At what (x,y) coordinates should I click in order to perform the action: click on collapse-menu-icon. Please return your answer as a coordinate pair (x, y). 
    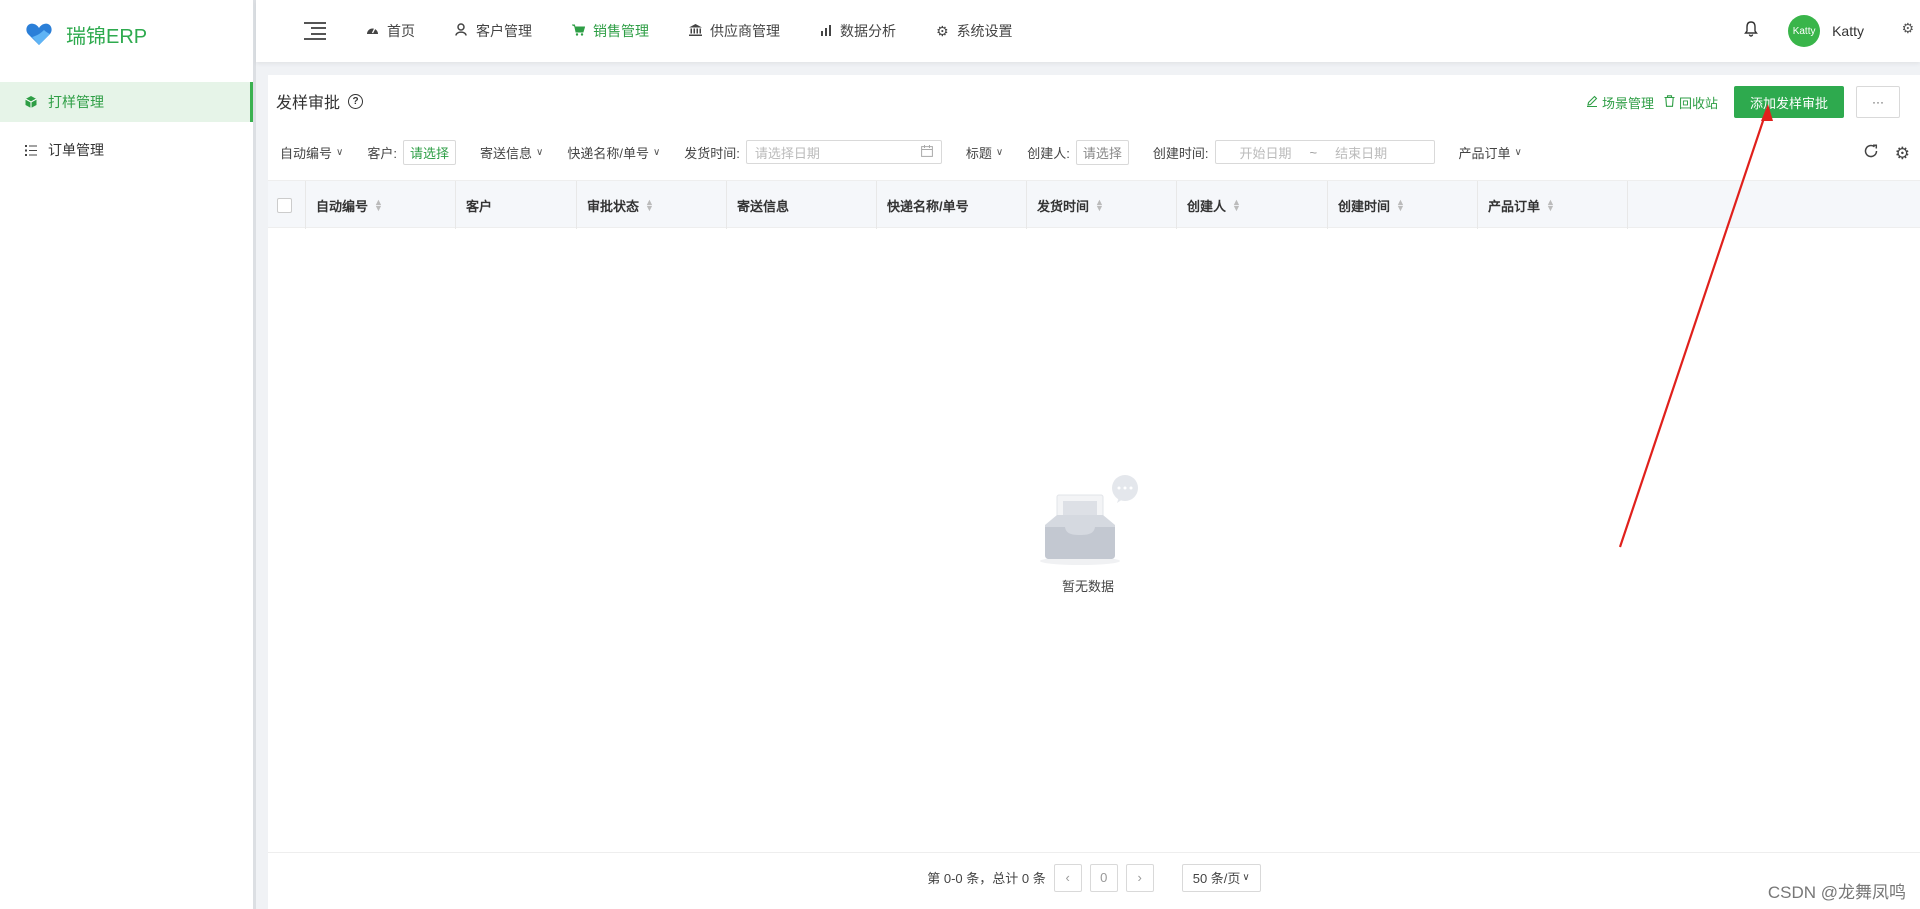
    Looking at the image, I should click on (315, 31).